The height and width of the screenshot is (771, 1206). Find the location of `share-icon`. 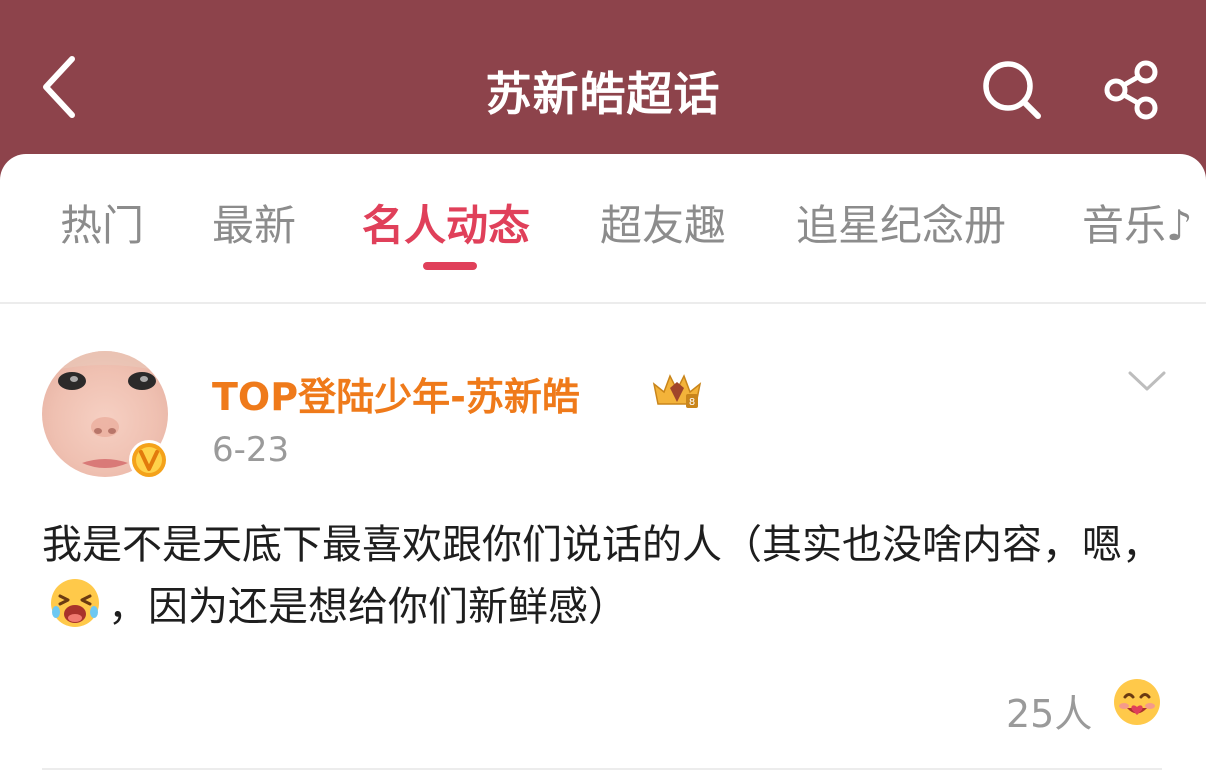

share-icon is located at coordinates (1131, 90).